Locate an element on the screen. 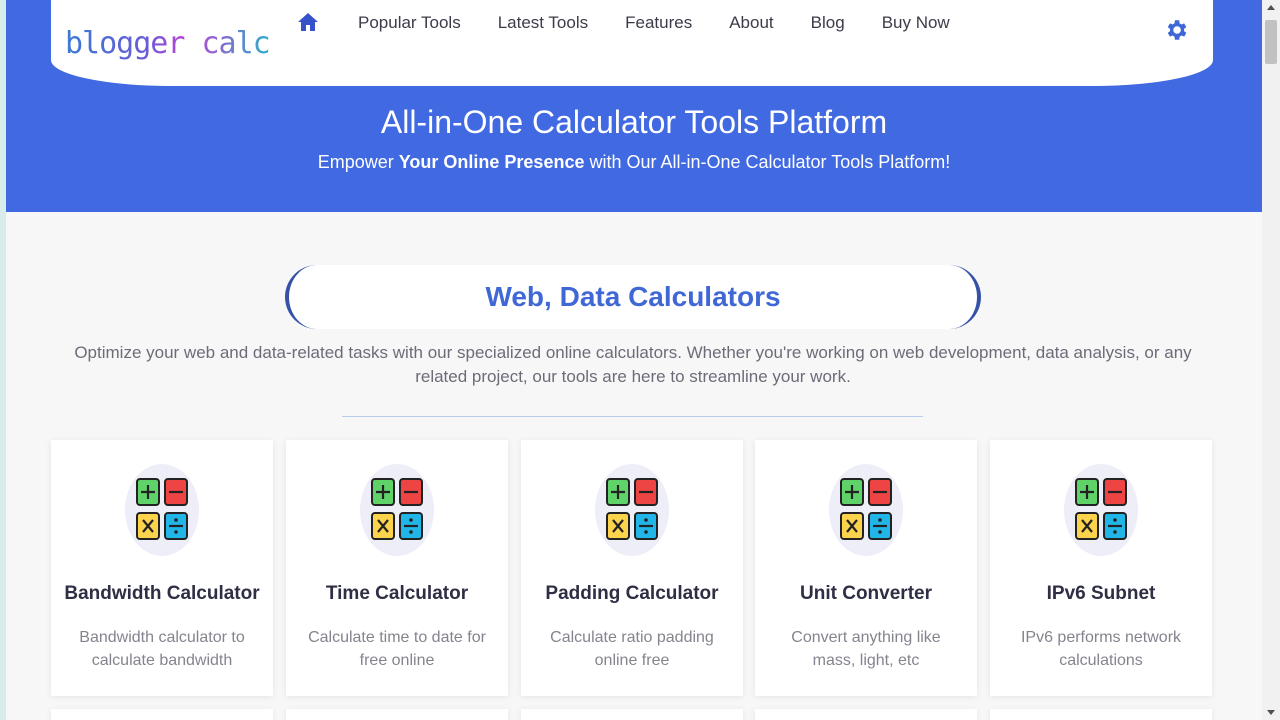  card-title: Time Calculator is located at coordinates (397, 593).